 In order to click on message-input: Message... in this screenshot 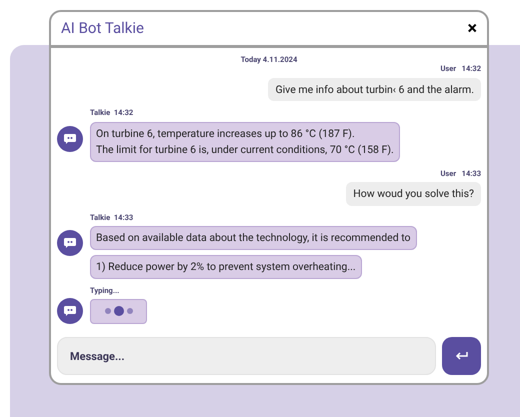, I will do `click(246, 356)`.